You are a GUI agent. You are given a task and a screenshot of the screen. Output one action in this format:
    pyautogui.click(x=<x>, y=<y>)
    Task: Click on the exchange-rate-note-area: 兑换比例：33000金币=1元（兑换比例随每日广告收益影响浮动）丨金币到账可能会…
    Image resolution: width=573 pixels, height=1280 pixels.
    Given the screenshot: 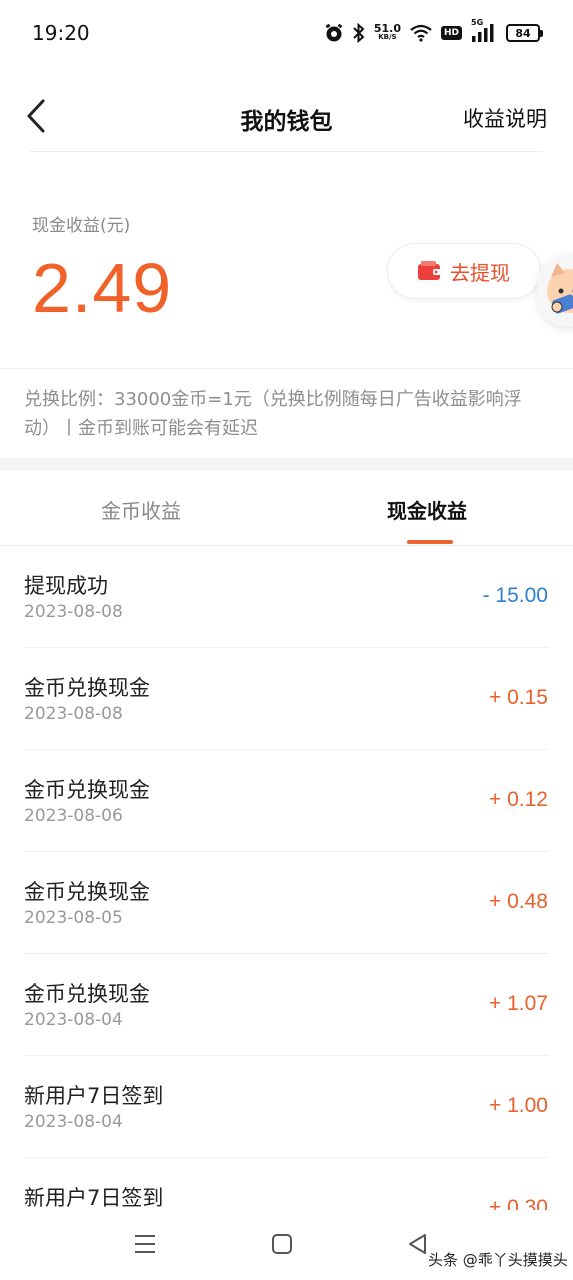 What is the action you would take?
    pyautogui.click(x=286, y=413)
    